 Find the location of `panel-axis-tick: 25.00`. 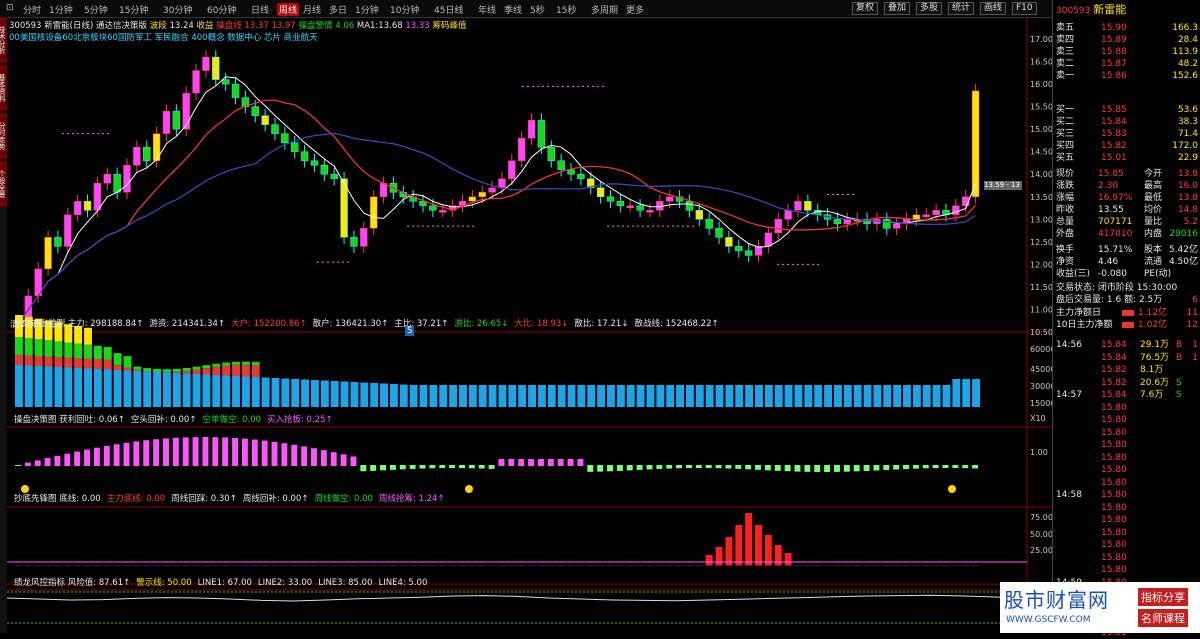

panel-axis-tick: 25.00 is located at coordinates (1041, 550).